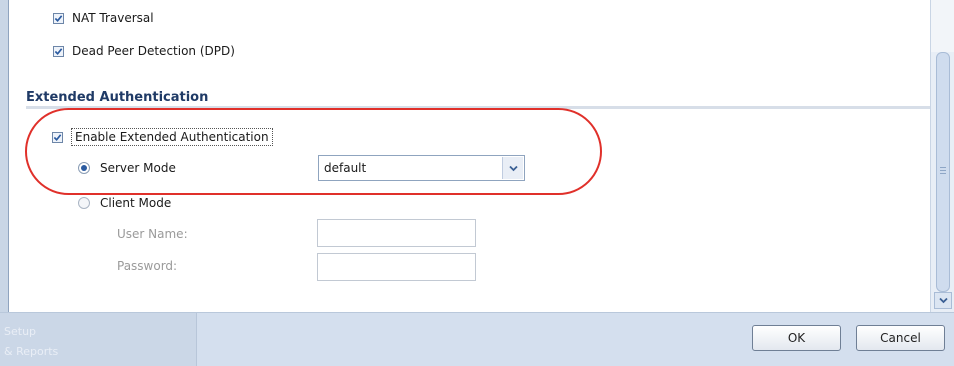 The height and width of the screenshot is (366, 954). Describe the element at coordinates (84, 203) in the screenshot. I see `client-mode-radio` at that location.